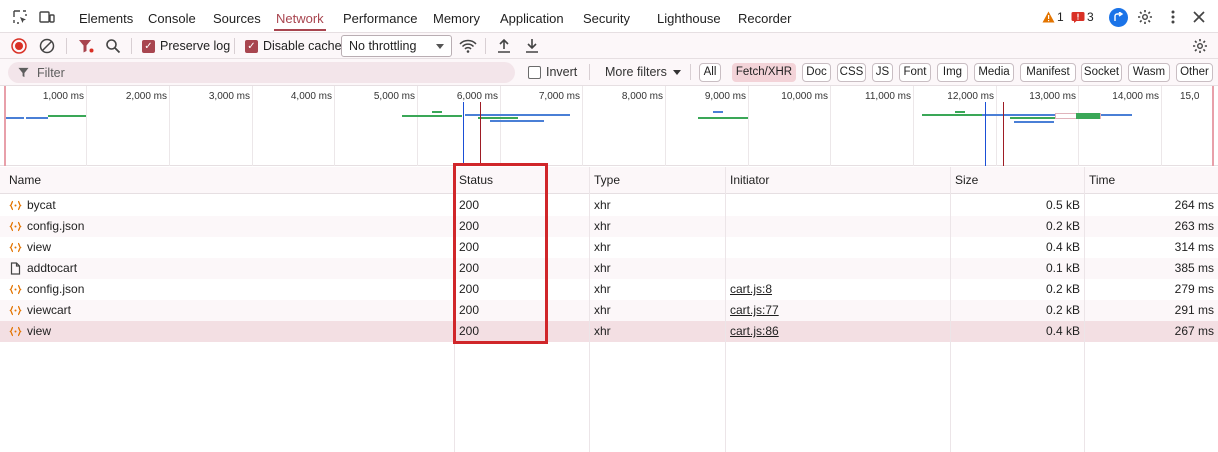 This screenshot has height=452, width=1218. Describe the element at coordinates (148, 46) in the screenshot. I see `checkbox-checked-icon: ✓` at that location.